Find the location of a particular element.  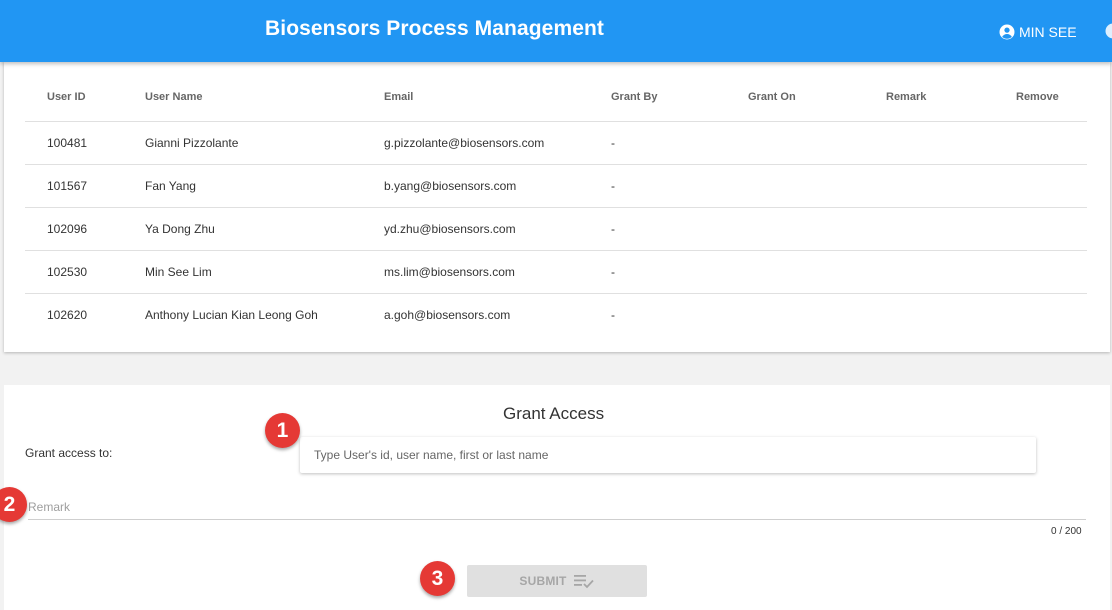

cell-user-name: Fan Yang is located at coordinates (264, 186).